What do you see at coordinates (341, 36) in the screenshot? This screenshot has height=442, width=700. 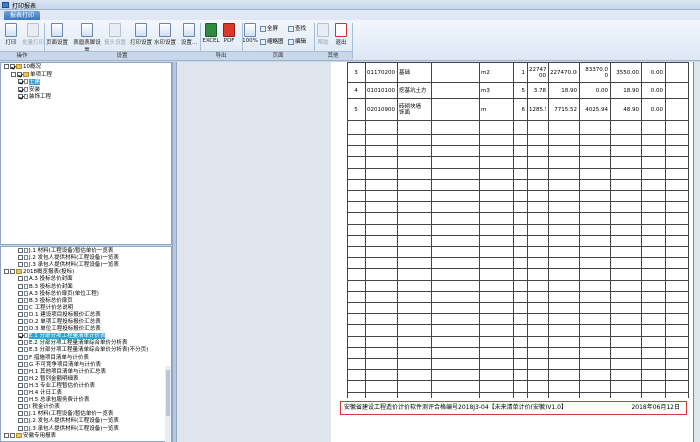 I see `exit-button: 退出` at bounding box center [341, 36].